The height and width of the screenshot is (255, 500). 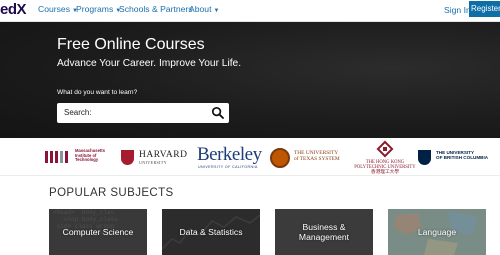 I want to click on chevron-down-icon: ▼, so click(x=216, y=11).